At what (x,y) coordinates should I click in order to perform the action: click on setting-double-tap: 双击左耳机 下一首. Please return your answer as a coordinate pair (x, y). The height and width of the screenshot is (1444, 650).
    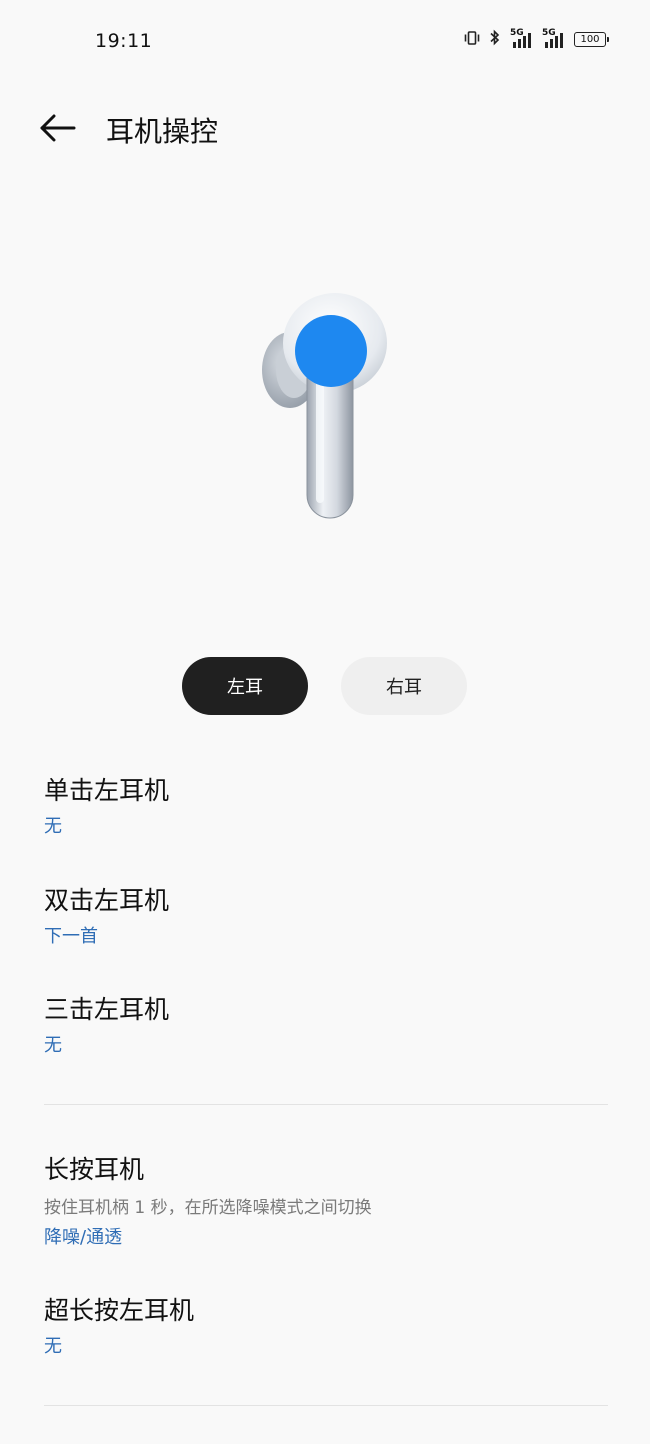
    Looking at the image, I should click on (329, 917).